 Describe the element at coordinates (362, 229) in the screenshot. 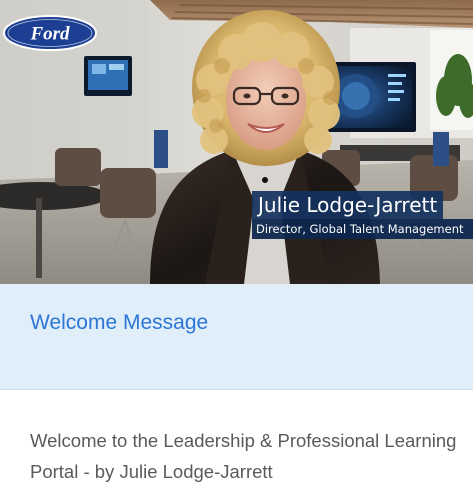

I see `presenter-title: Director, Global Talent Management` at that location.